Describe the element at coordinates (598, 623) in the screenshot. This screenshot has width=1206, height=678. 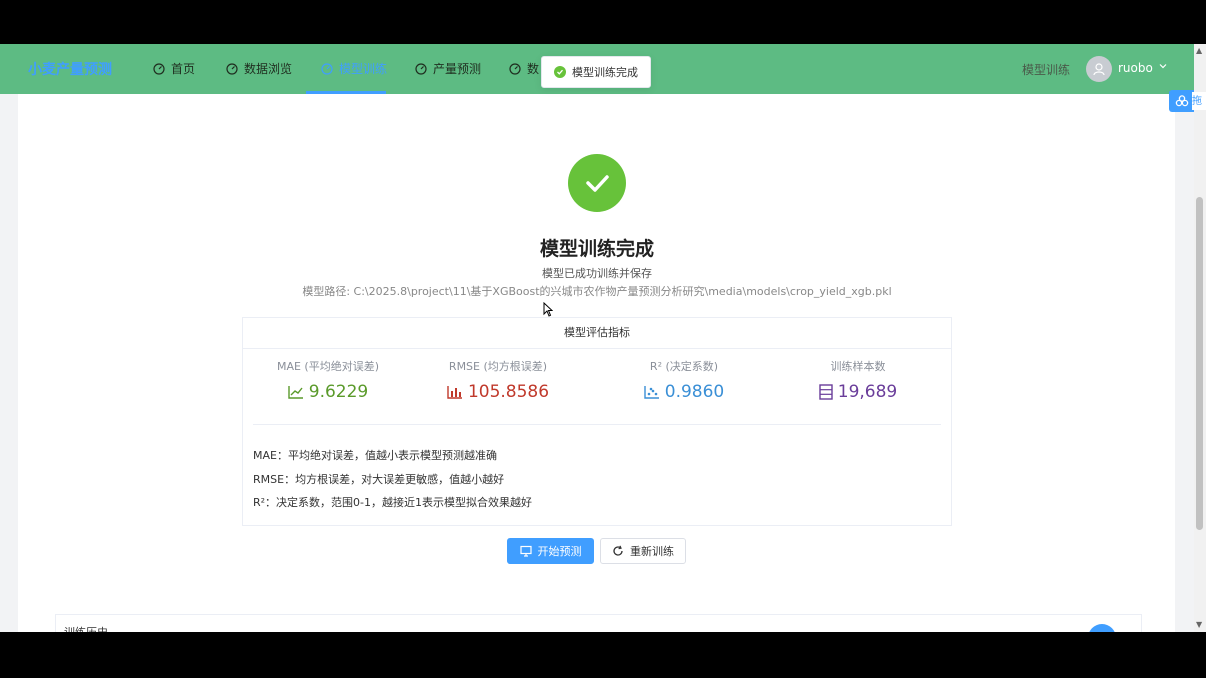
I see `training-history-card: 训练历史` at that location.